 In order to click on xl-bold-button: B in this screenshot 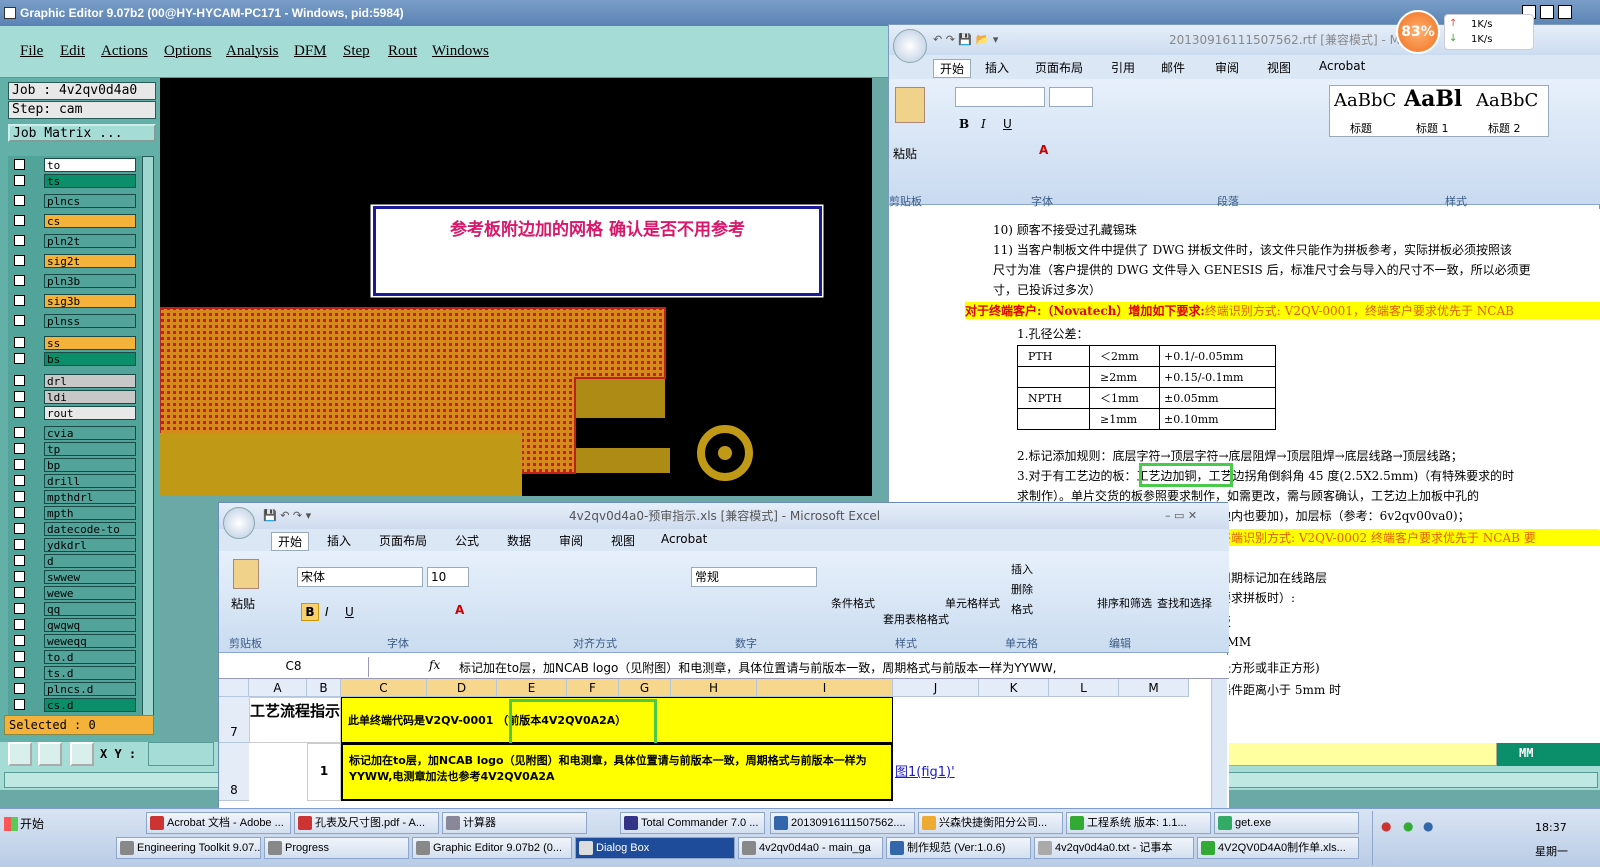, I will do `click(310, 612)`.